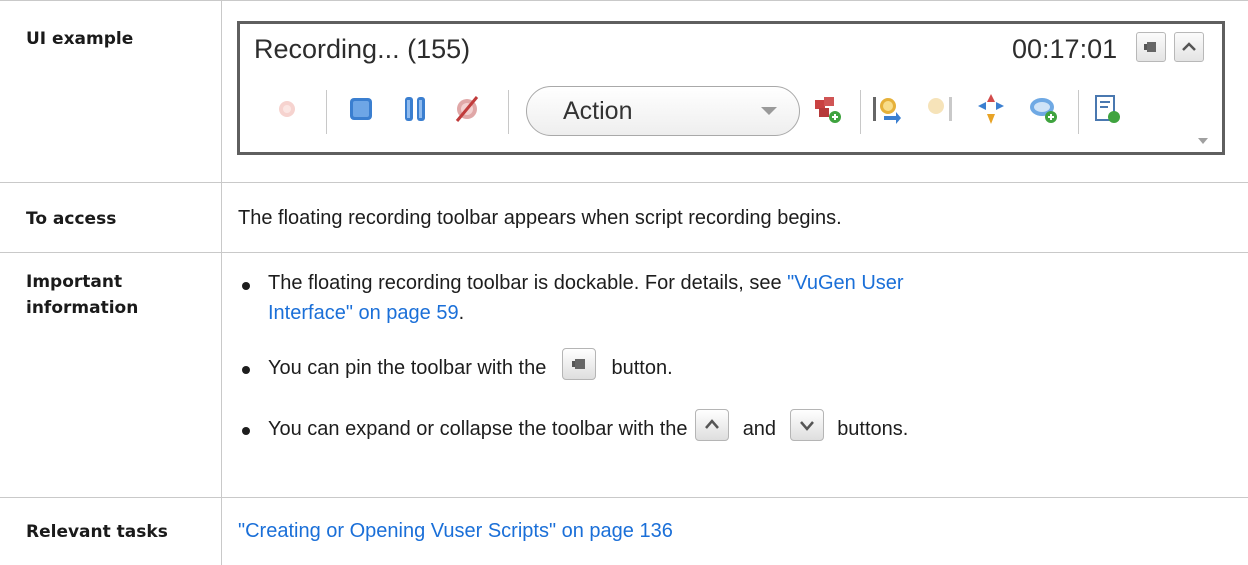  What do you see at coordinates (71, 219) in the screenshot?
I see `row-label-to-access: To access` at bounding box center [71, 219].